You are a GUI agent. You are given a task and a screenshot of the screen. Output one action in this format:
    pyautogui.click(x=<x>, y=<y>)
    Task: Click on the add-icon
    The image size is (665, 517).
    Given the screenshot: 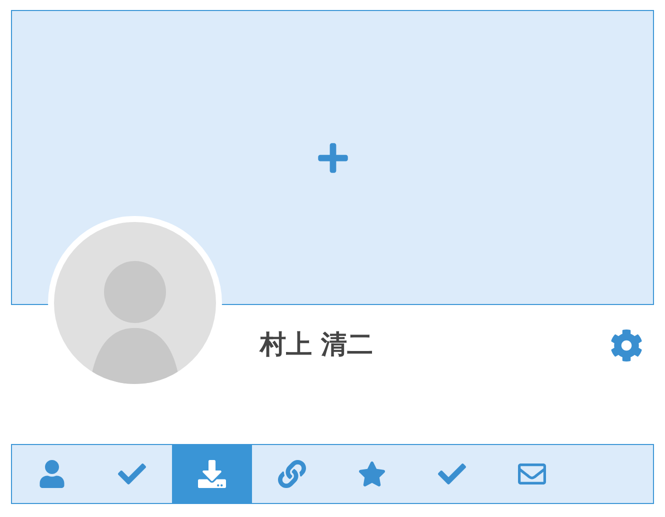 What is the action you would take?
    pyautogui.click(x=333, y=157)
    